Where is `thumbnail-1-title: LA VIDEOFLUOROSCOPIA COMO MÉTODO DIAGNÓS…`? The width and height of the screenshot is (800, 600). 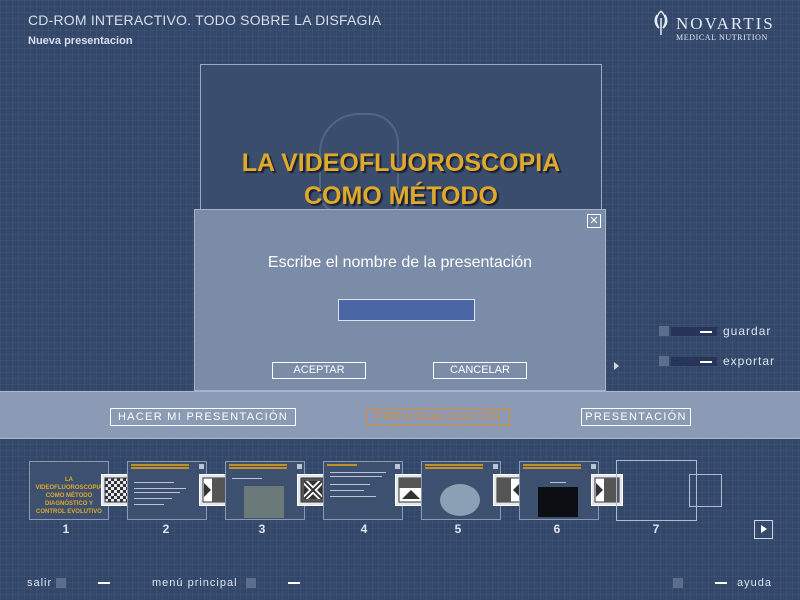
thumbnail-1-title: LA VIDEOFLUOROSCOPIA COMO MÉTODO DIAGNÓS… is located at coordinates (69, 496).